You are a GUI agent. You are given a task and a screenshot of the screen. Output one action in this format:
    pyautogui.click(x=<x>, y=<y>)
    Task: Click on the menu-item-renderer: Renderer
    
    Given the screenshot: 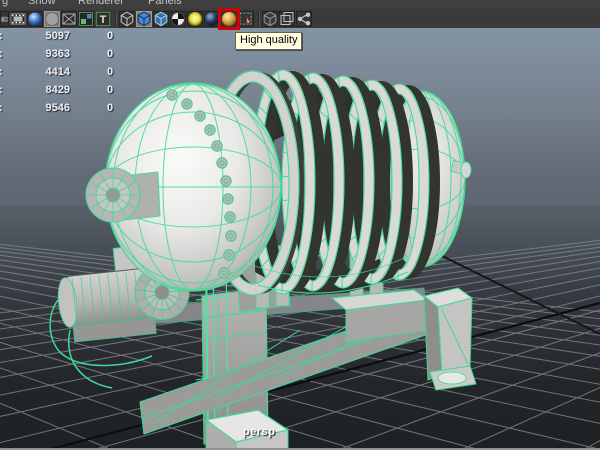 What is the action you would take?
    pyautogui.click(x=101, y=4)
    